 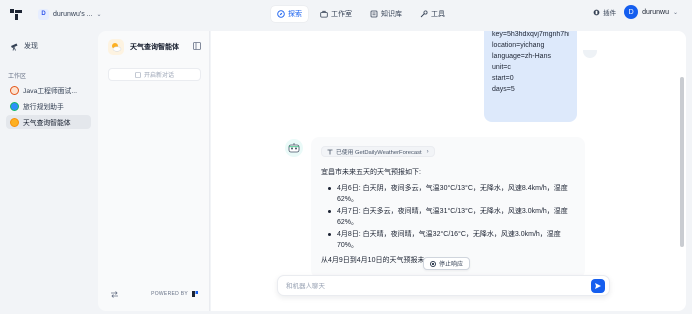 I want to click on stop-icon, so click(x=433, y=263).